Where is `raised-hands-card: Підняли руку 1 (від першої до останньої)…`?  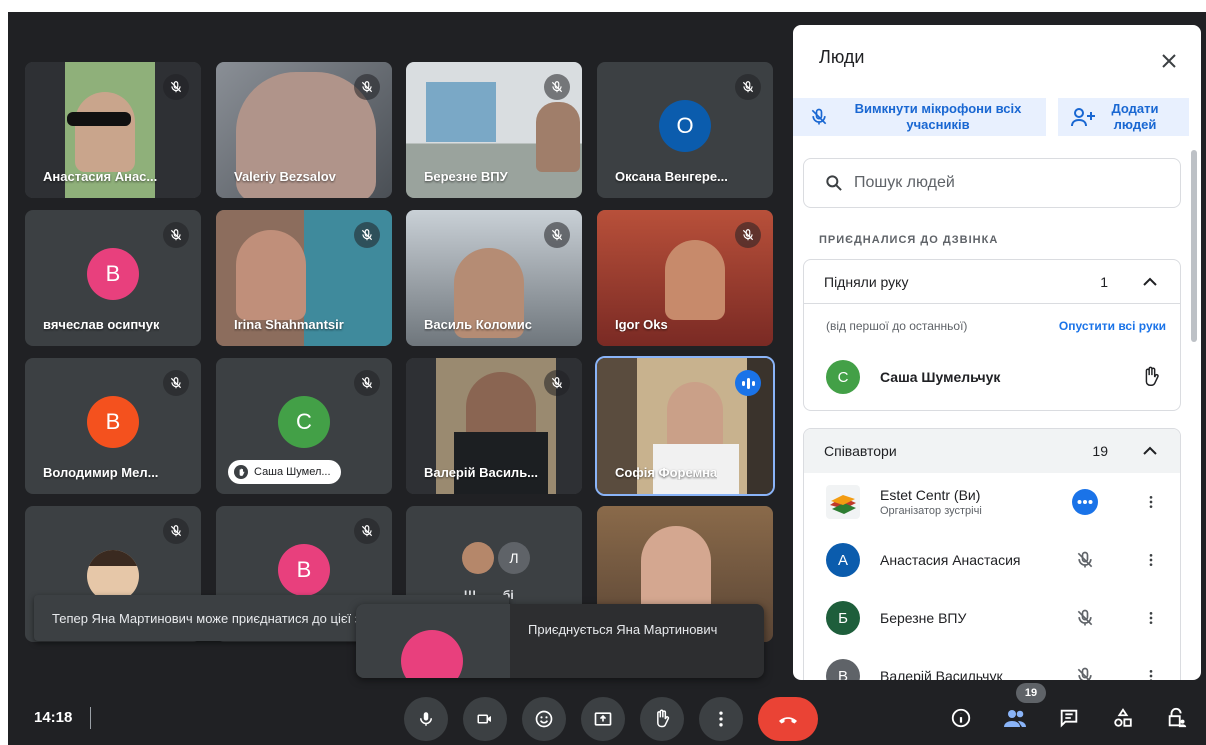 raised-hands-card: Підняли руку 1 (від першої до останньої)… is located at coordinates (992, 335).